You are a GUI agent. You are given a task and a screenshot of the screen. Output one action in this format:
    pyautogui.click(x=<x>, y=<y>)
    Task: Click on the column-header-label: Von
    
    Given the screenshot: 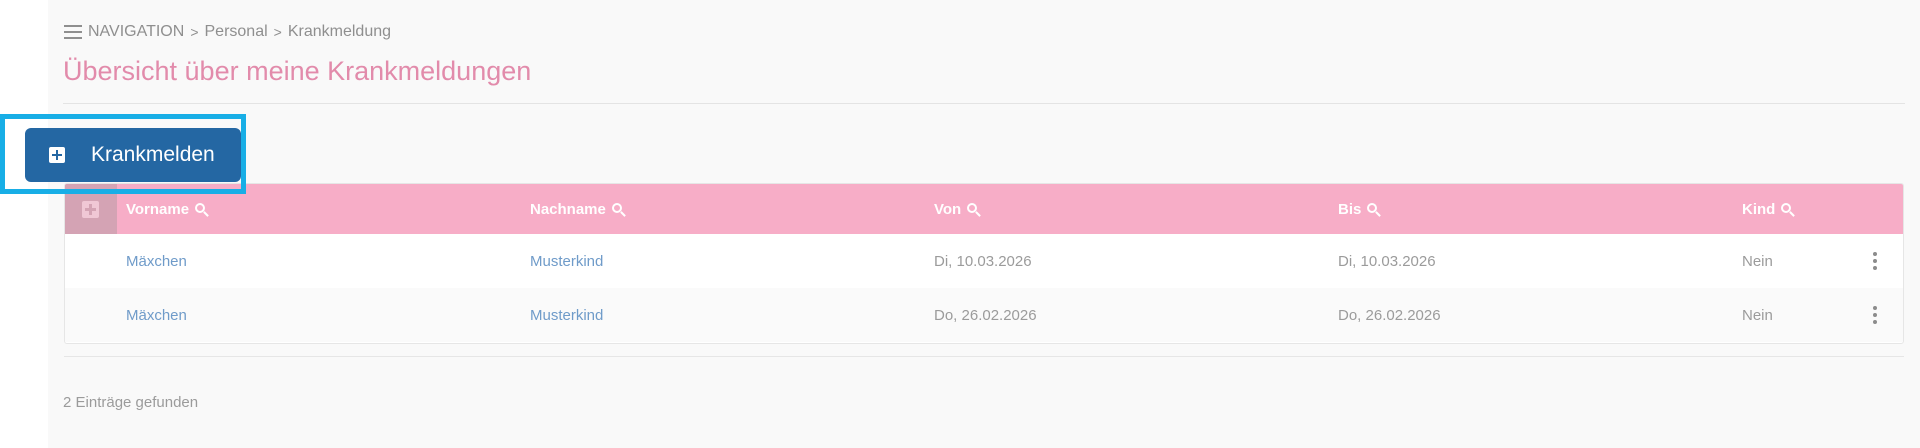 What is the action you would take?
    pyautogui.click(x=948, y=209)
    